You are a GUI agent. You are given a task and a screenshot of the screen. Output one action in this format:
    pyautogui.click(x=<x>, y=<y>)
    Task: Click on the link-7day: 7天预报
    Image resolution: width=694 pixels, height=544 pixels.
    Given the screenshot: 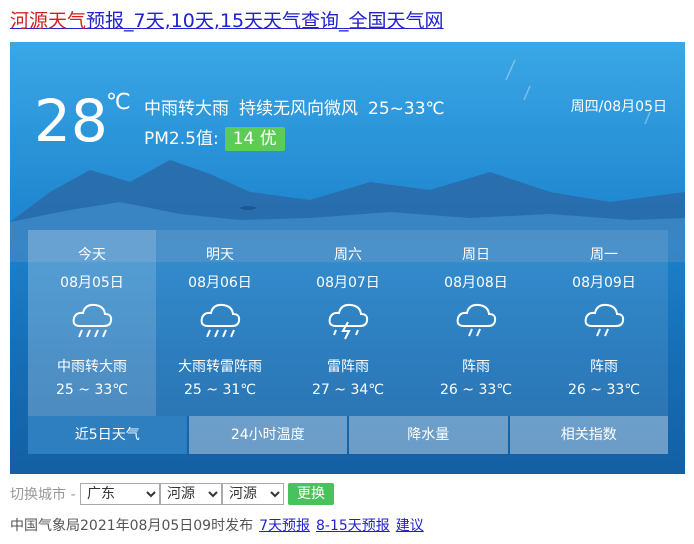 What is the action you would take?
    pyautogui.click(x=284, y=526)
    